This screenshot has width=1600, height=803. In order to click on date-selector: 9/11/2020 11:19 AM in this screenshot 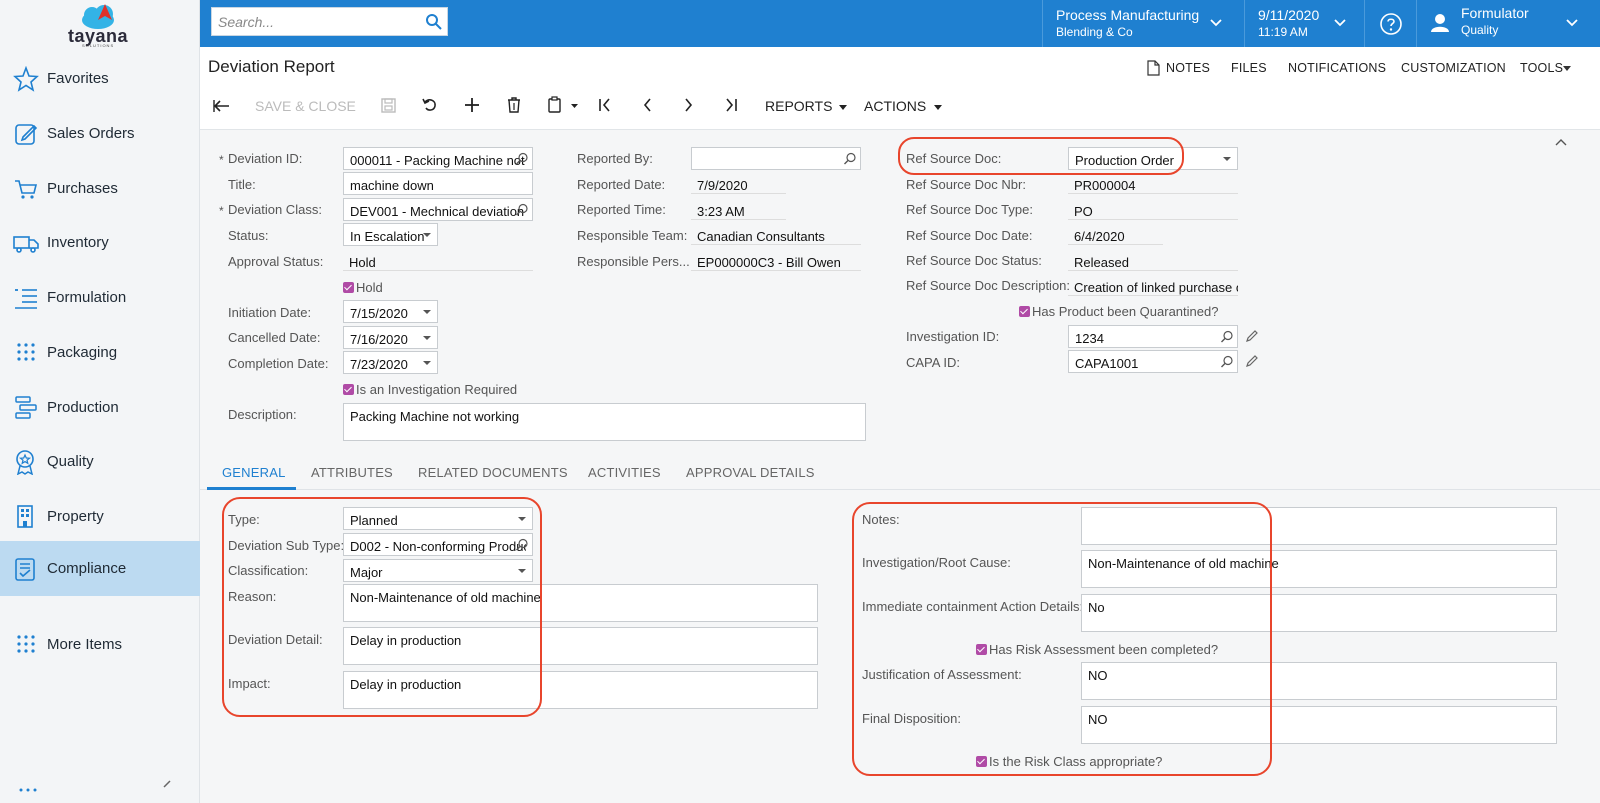, I will do `click(1304, 23)`.